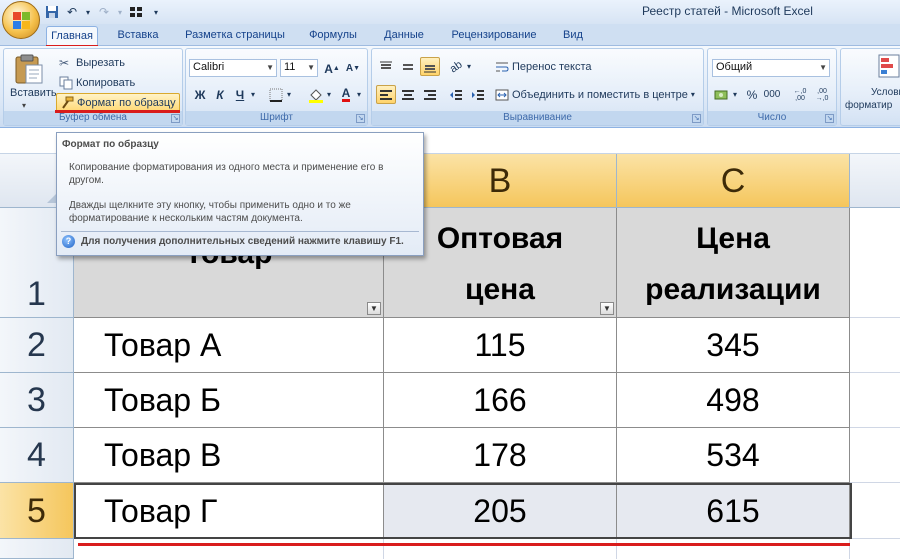 This screenshot has height=559, width=900. What do you see at coordinates (299, 68) in the screenshot?
I see `font-size-combo: 11 ▼` at bounding box center [299, 68].